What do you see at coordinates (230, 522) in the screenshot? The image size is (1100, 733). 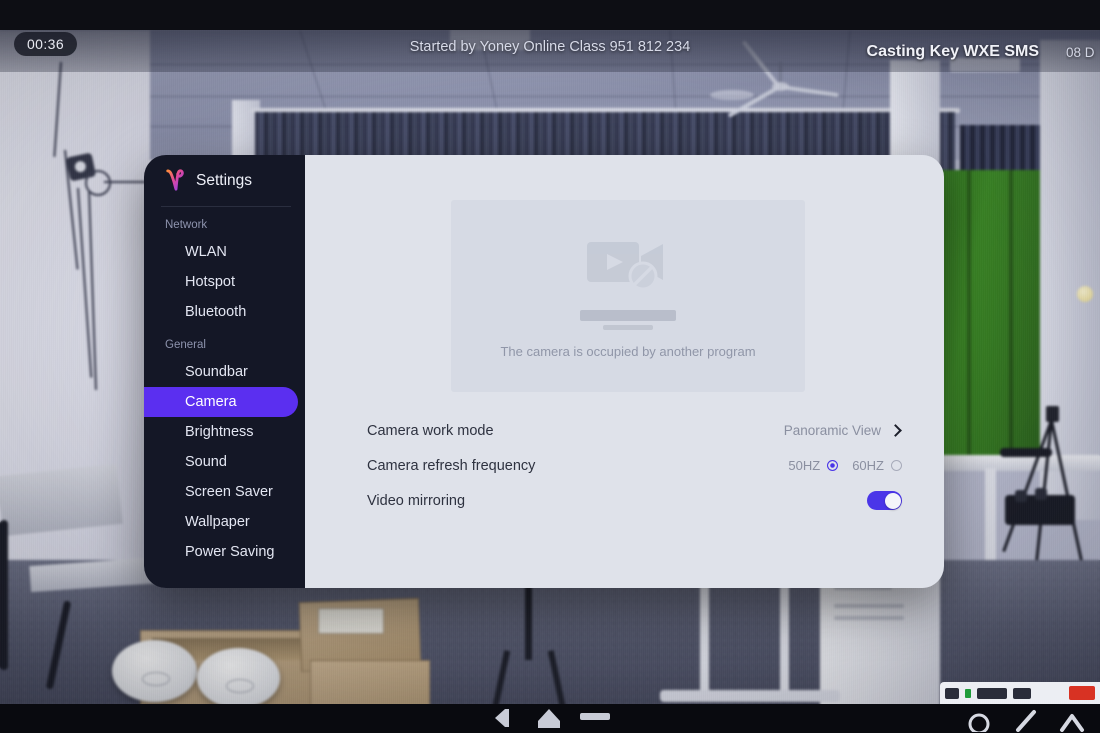 I see `sidebar-item-wallpaper: Wallpaper` at bounding box center [230, 522].